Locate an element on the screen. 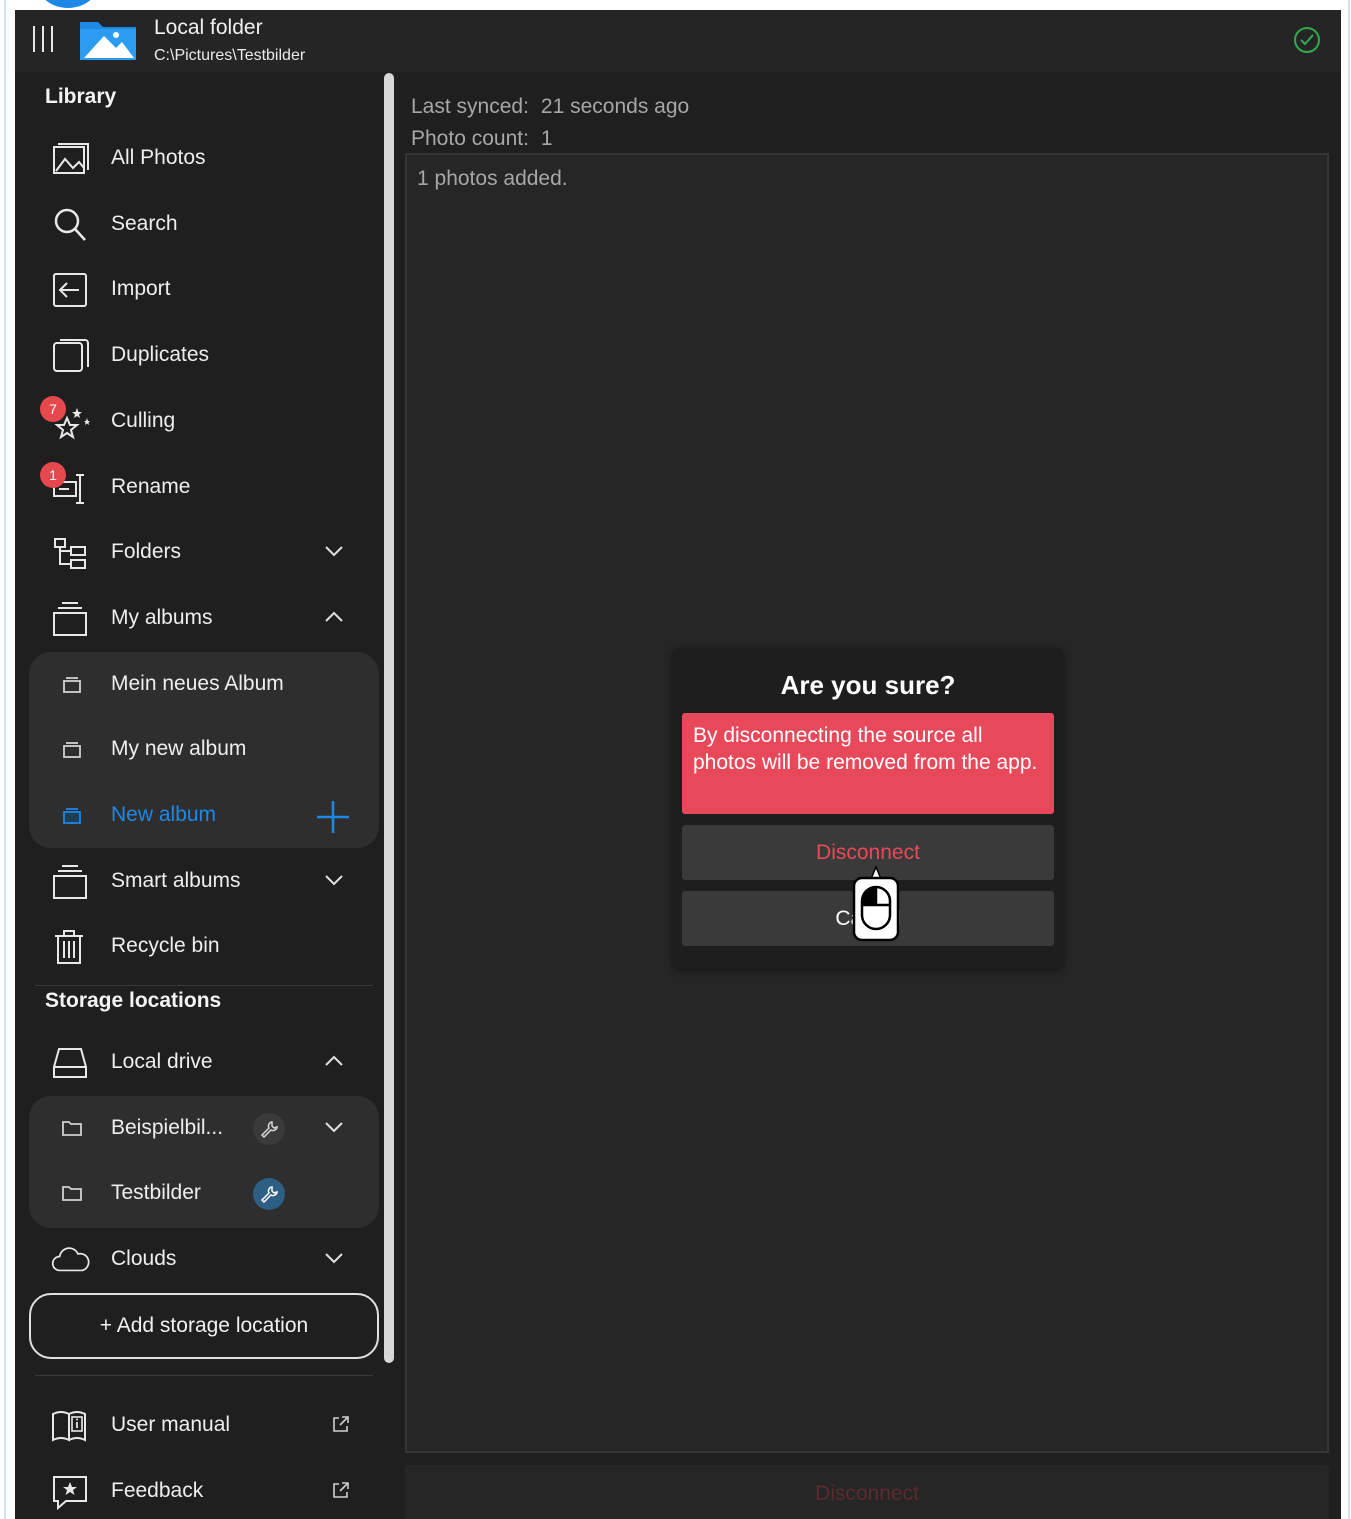  sidebar-item-duplicates: Duplicates is located at coordinates (195, 356).